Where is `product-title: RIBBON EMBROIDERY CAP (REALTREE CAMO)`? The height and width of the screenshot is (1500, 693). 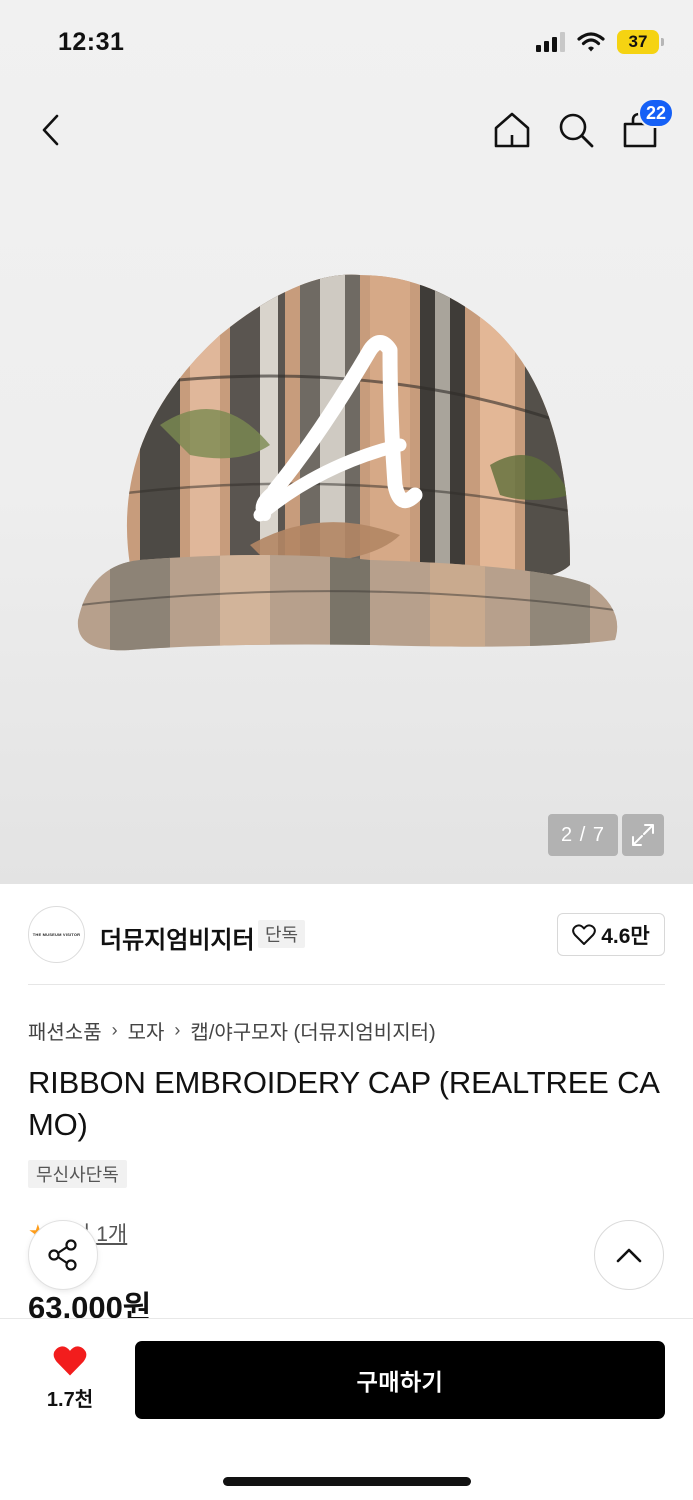
product-title: RIBBON EMBROIDERY CAP (REALTREE CAMO) is located at coordinates (344, 1103).